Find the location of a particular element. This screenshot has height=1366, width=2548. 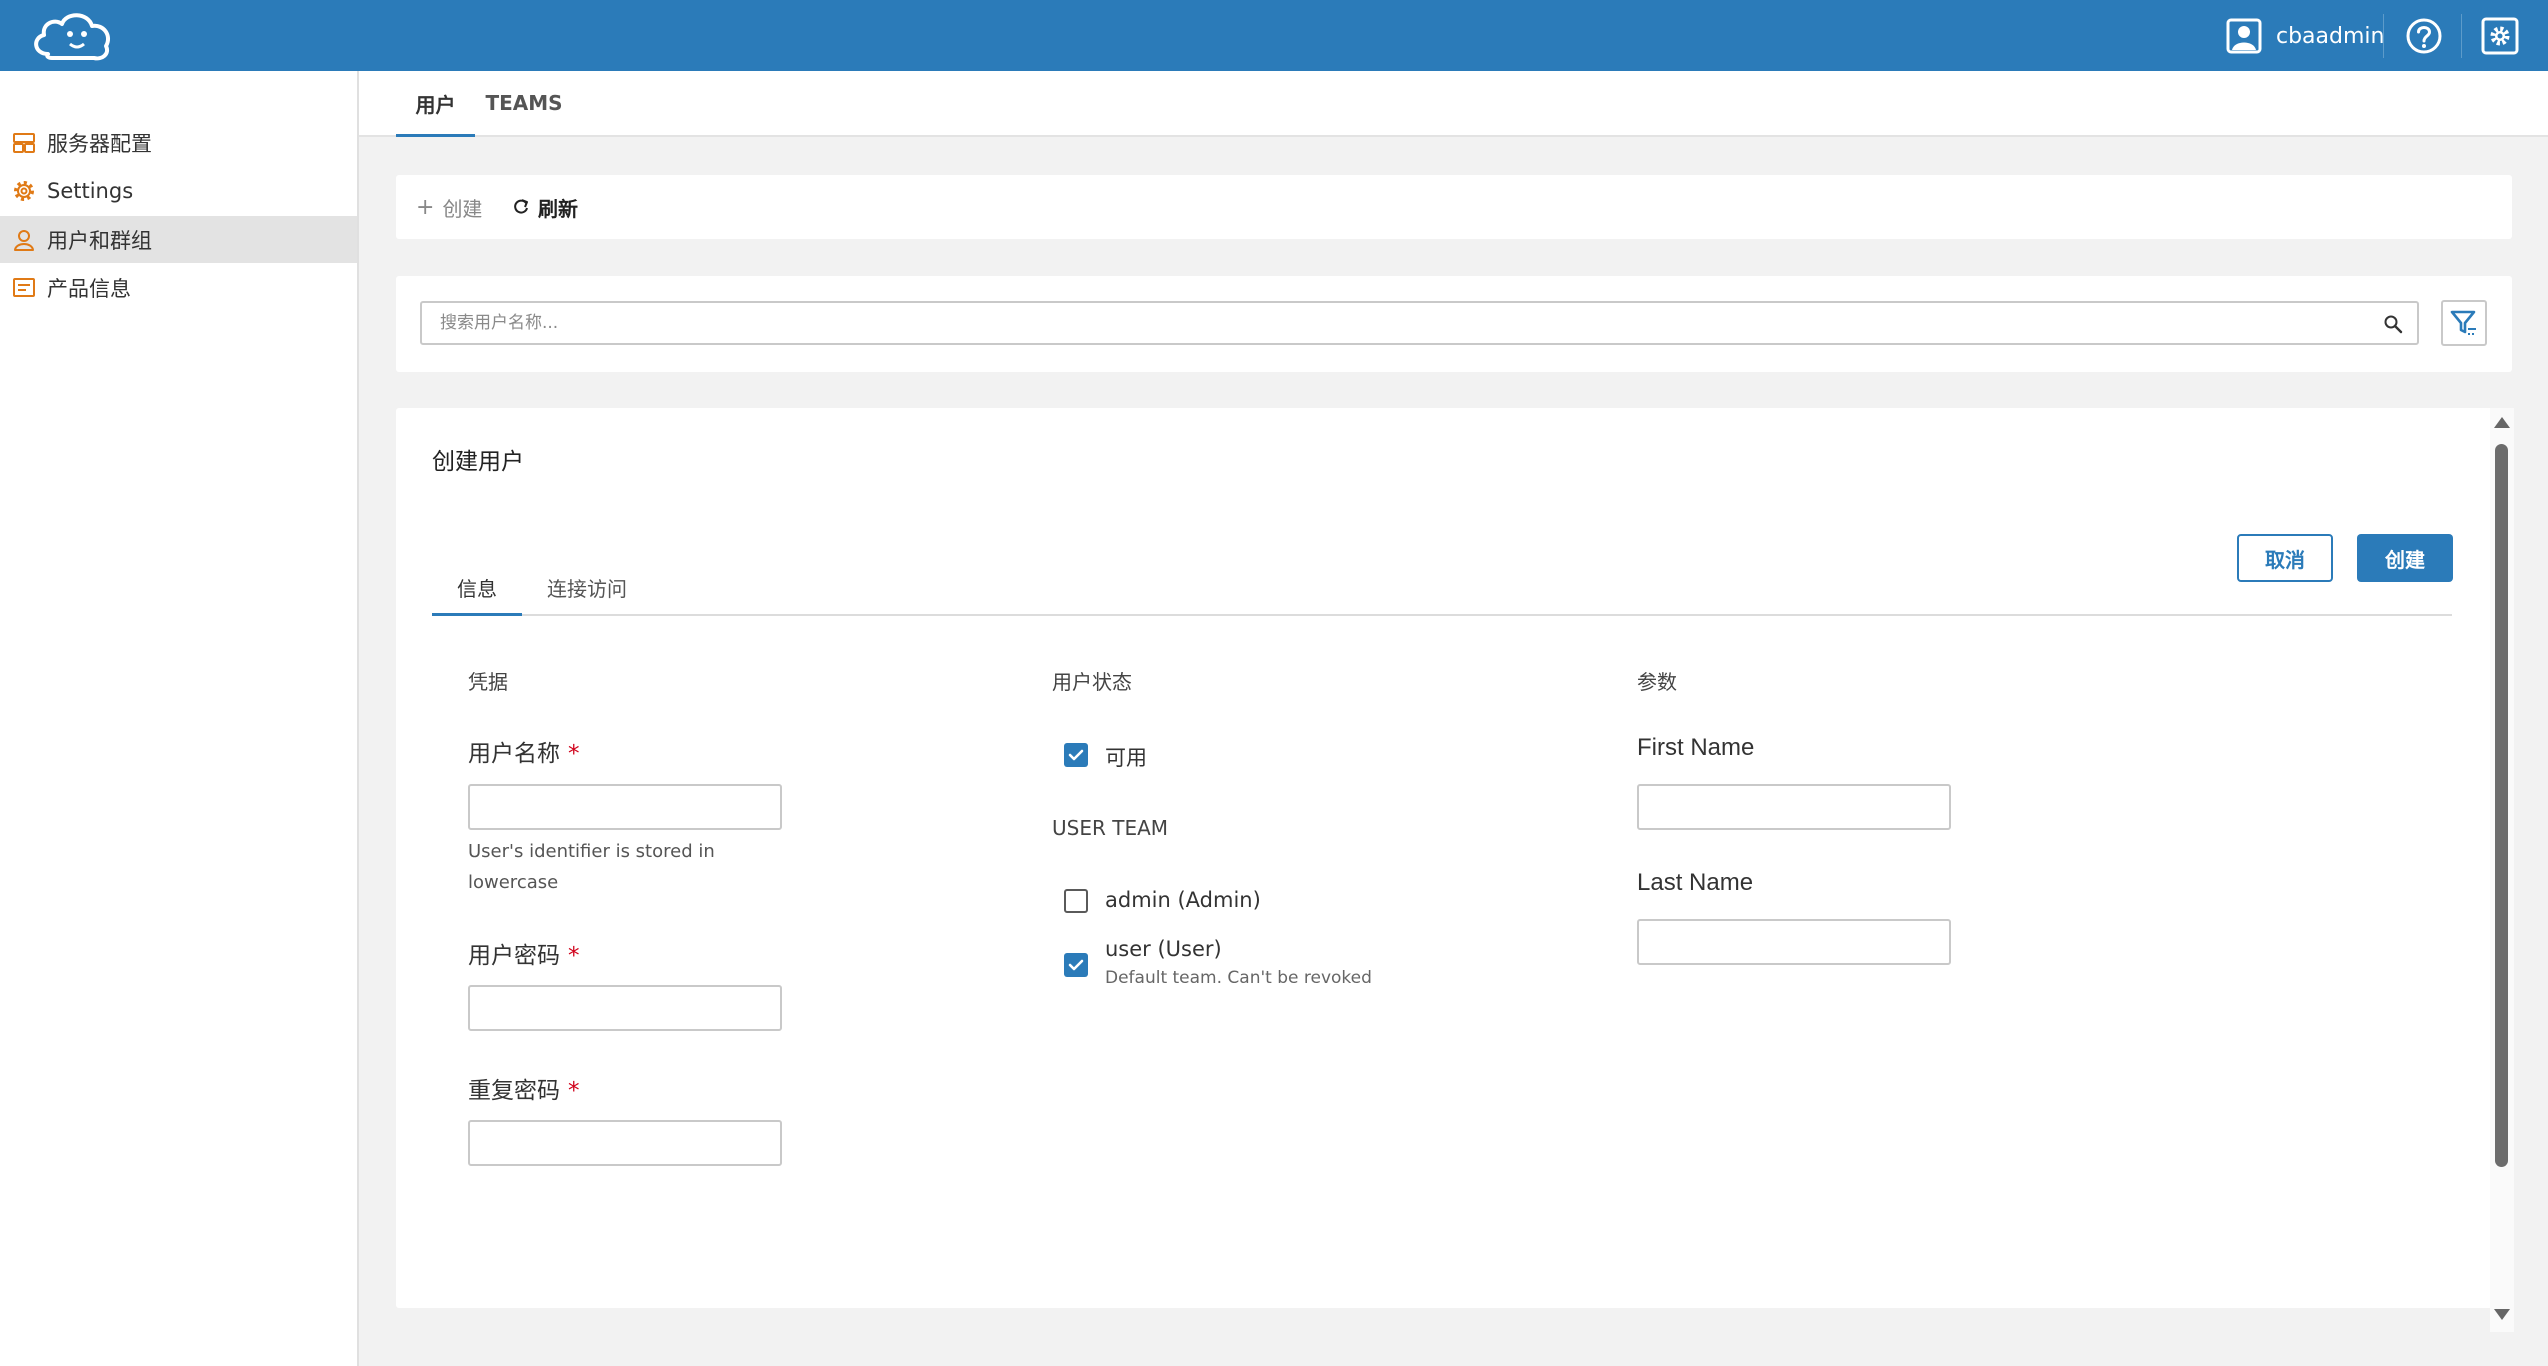

refresh-label: 刷新 is located at coordinates (558, 208).